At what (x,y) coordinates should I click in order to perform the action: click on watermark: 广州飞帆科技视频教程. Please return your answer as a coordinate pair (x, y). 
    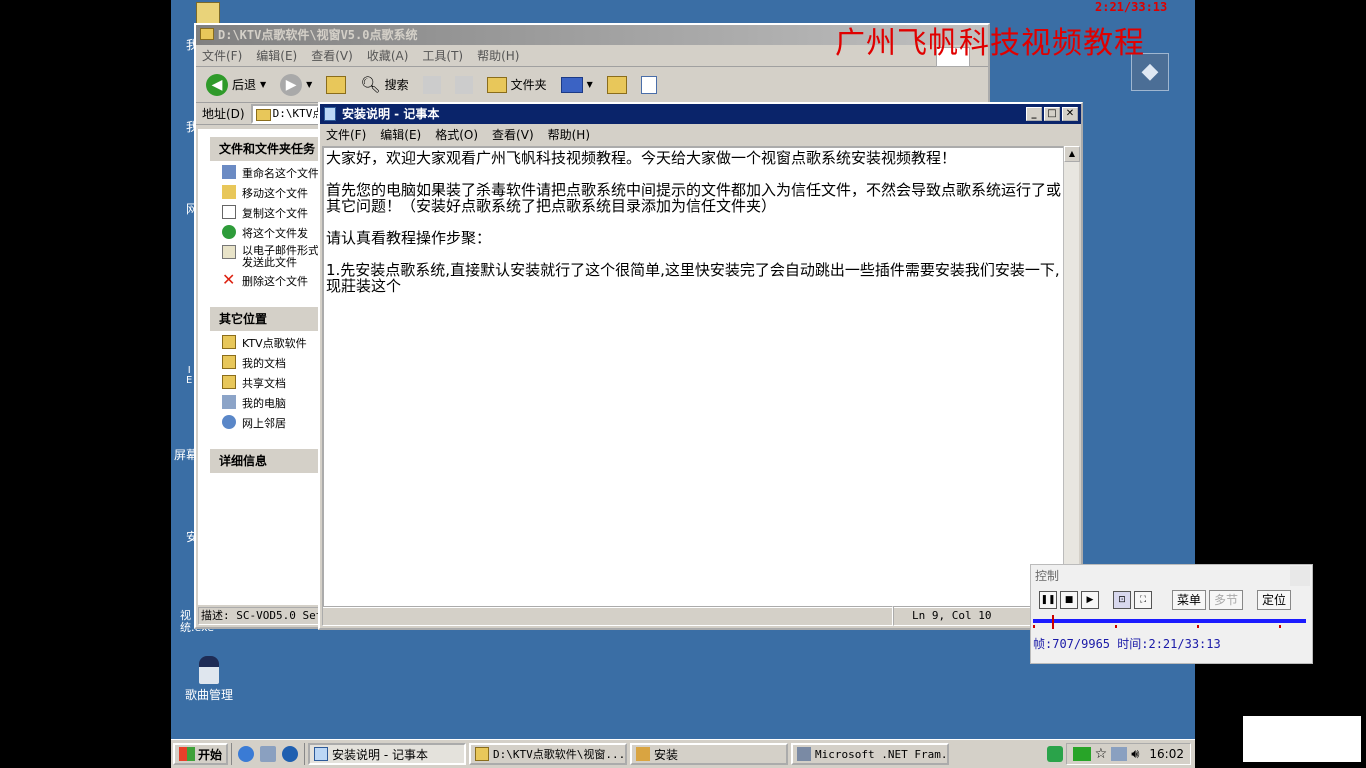
    Looking at the image, I should click on (990, 43).